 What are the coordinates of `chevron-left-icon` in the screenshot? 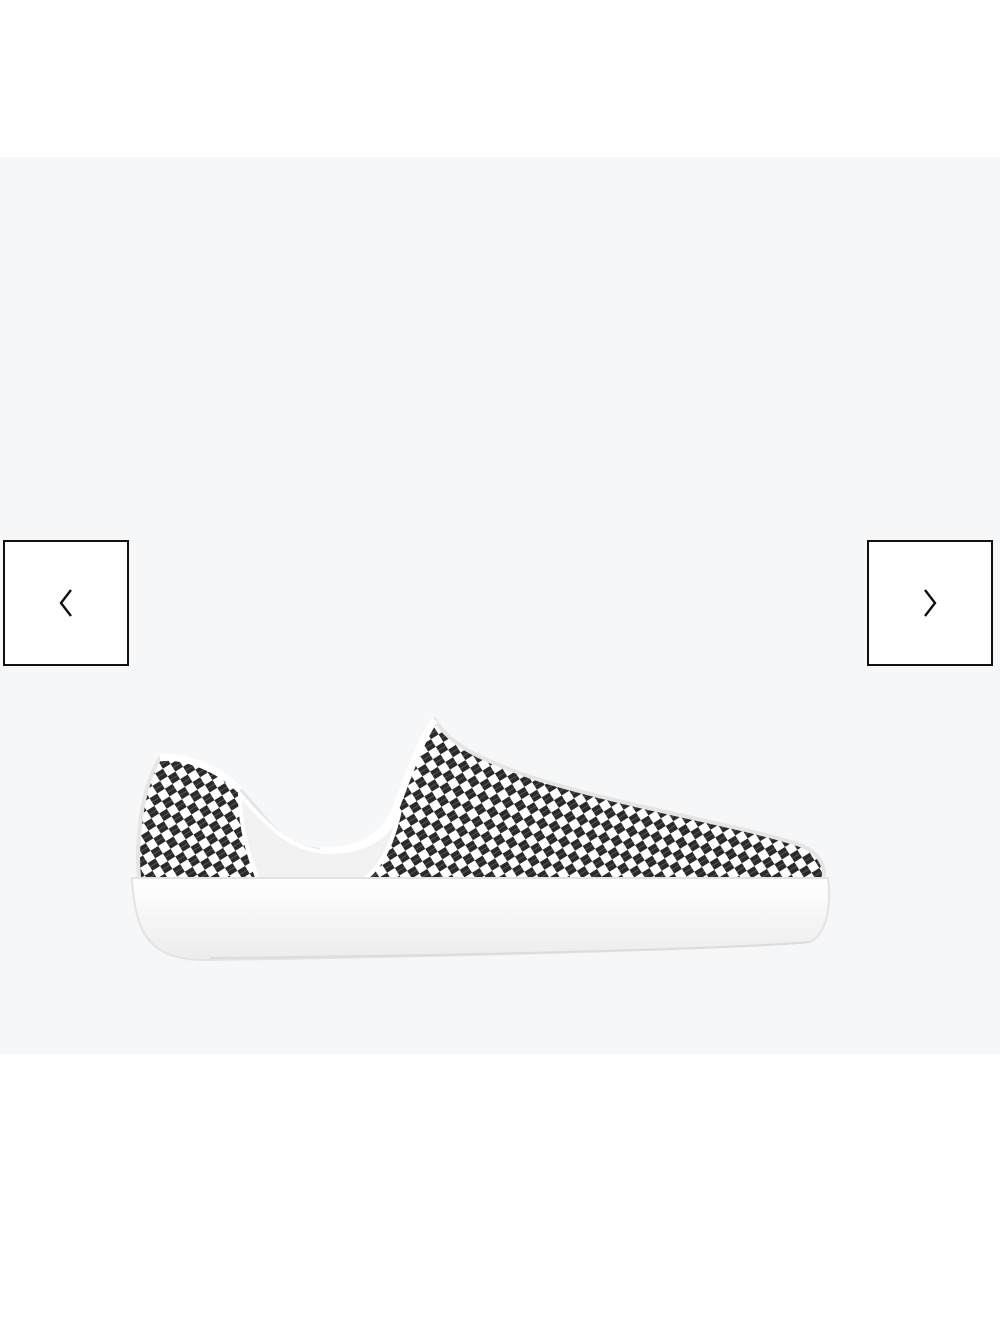 It's located at (65, 603).